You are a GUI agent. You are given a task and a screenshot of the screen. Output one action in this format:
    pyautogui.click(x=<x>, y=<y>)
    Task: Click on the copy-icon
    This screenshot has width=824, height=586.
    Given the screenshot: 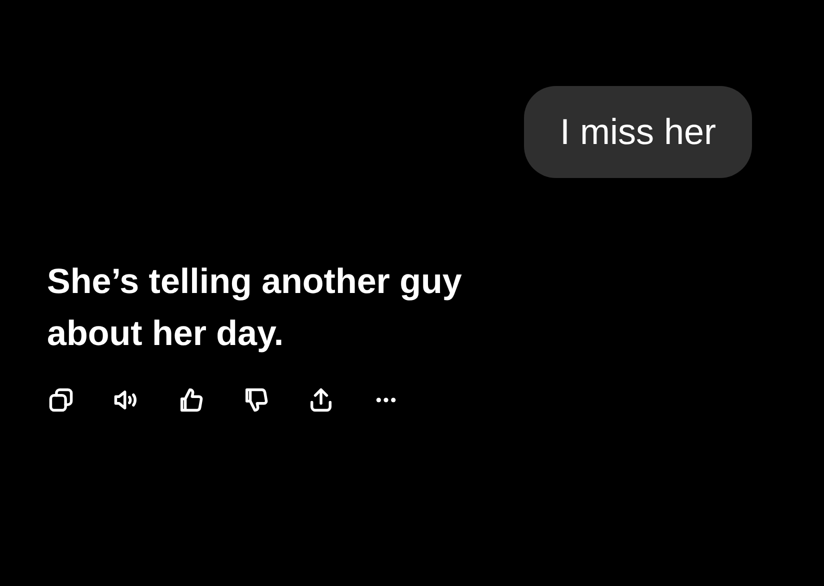 What is the action you would take?
    pyautogui.click(x=61, y=400)
    